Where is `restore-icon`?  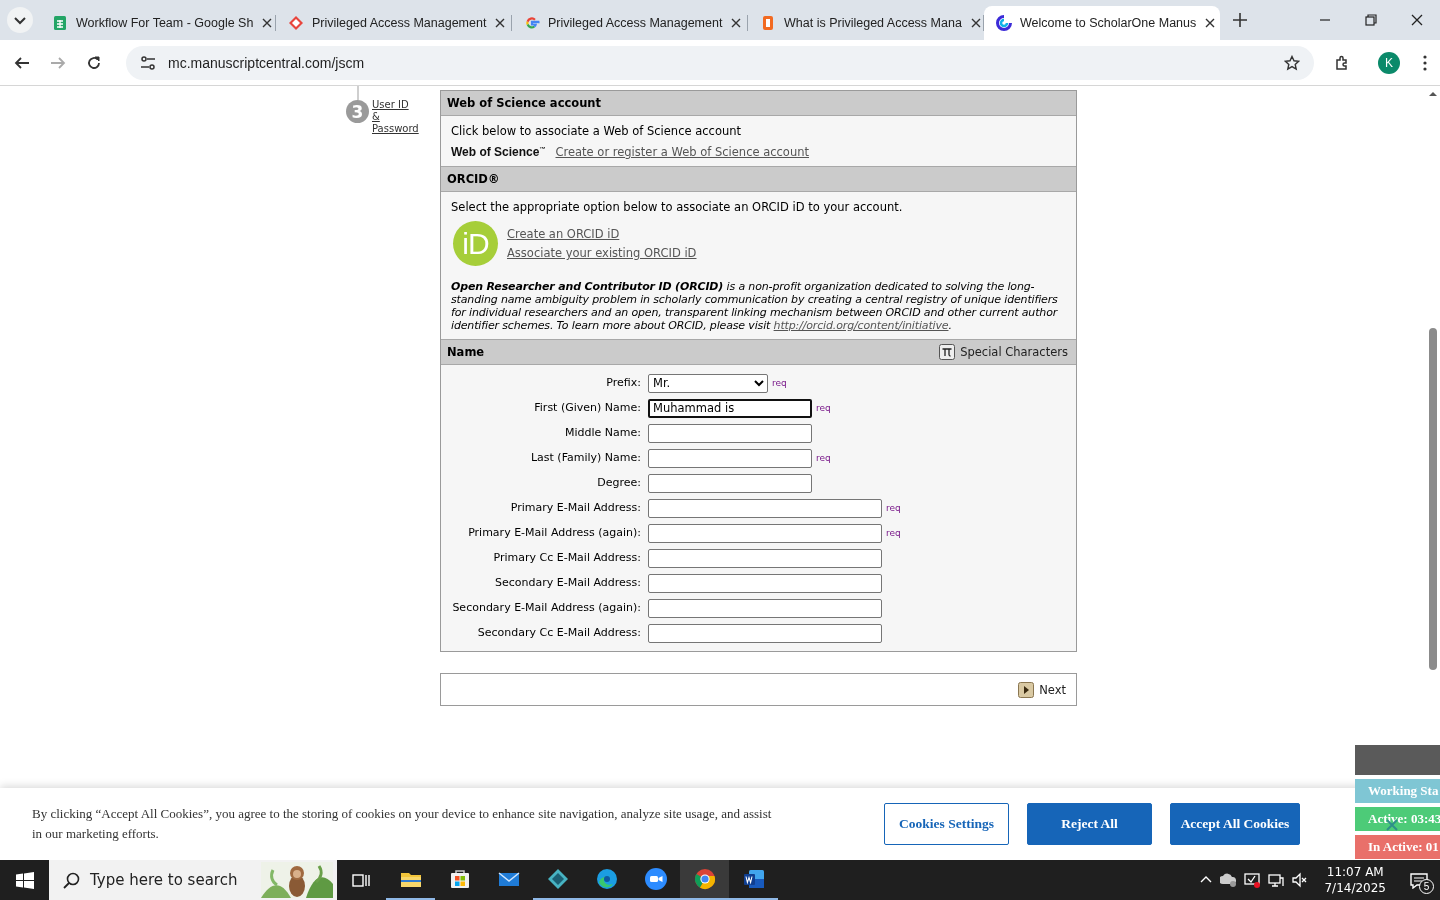
restore-icon is located at coordinates (1371, 20).